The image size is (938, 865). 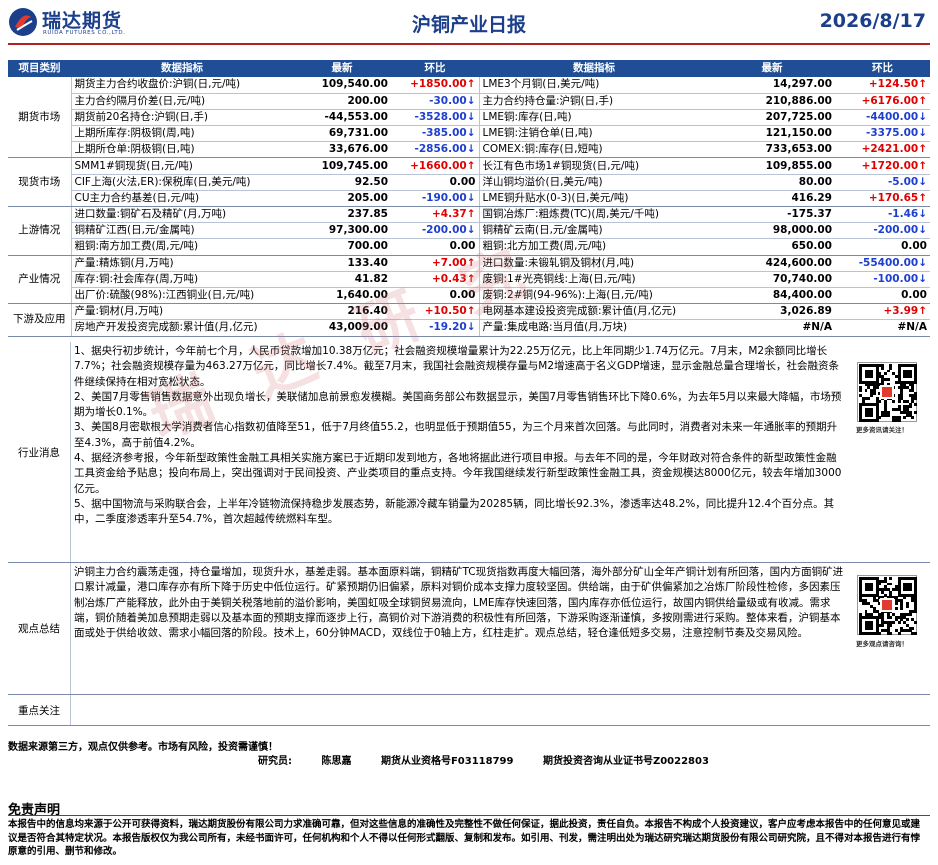 I want to click on indicator-name: 粗铜:北方加工费(周,元/吨), so click(x=594, y=247).